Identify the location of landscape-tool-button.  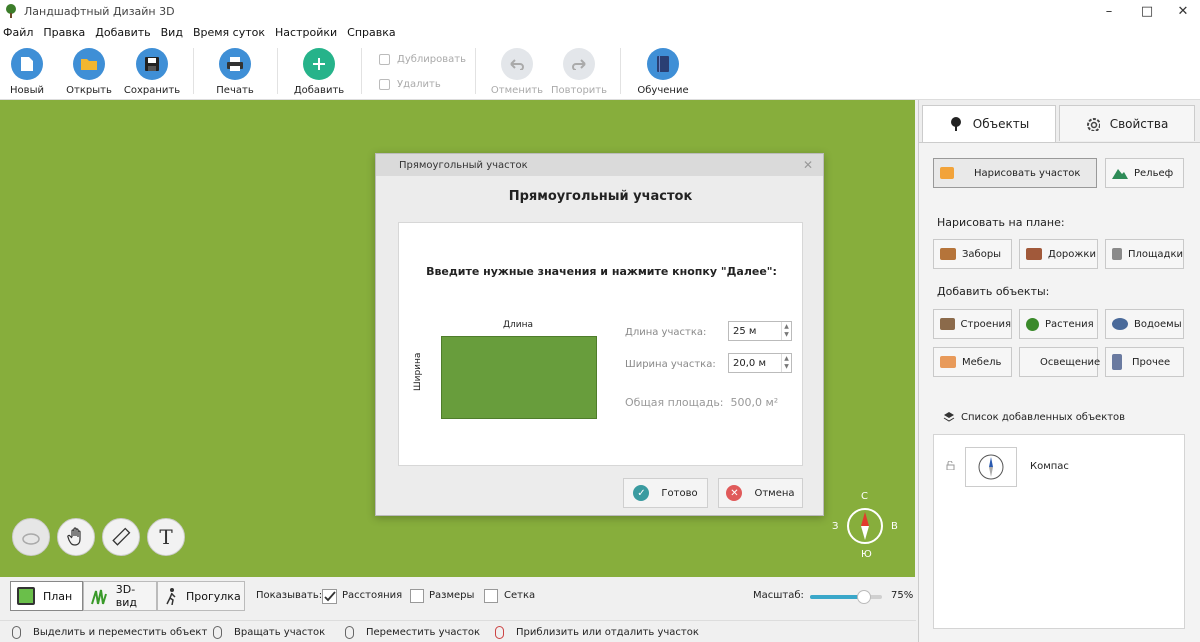
(31, 537).